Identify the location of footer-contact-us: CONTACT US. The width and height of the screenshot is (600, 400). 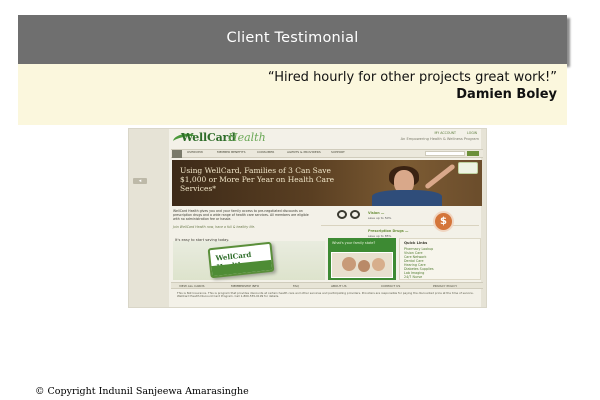
(390, 286).